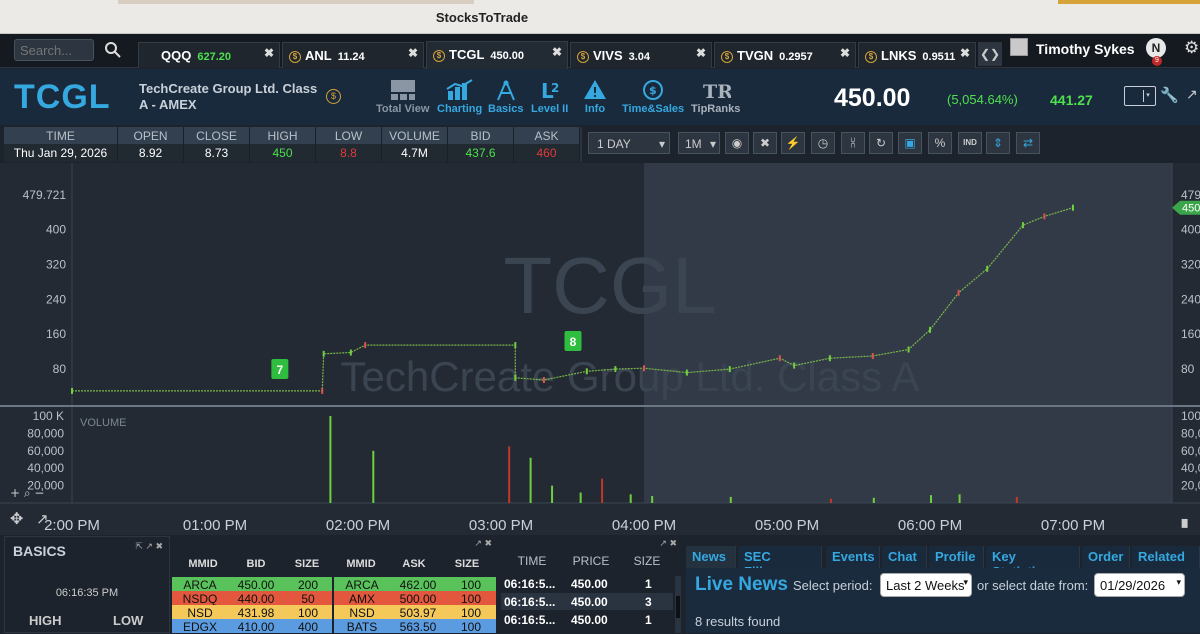  I want to click on y-tick-label: 240, so click(56, 299).